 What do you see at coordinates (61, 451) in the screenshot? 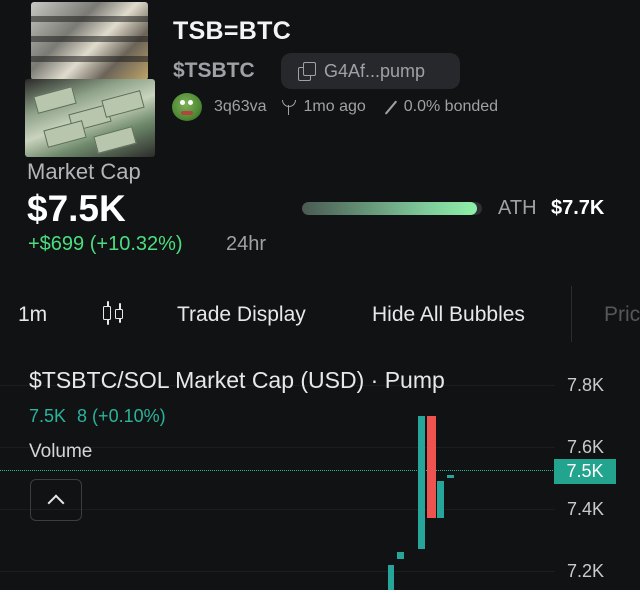
I see `volume-label: Volume` at bounding box center [61, 451].